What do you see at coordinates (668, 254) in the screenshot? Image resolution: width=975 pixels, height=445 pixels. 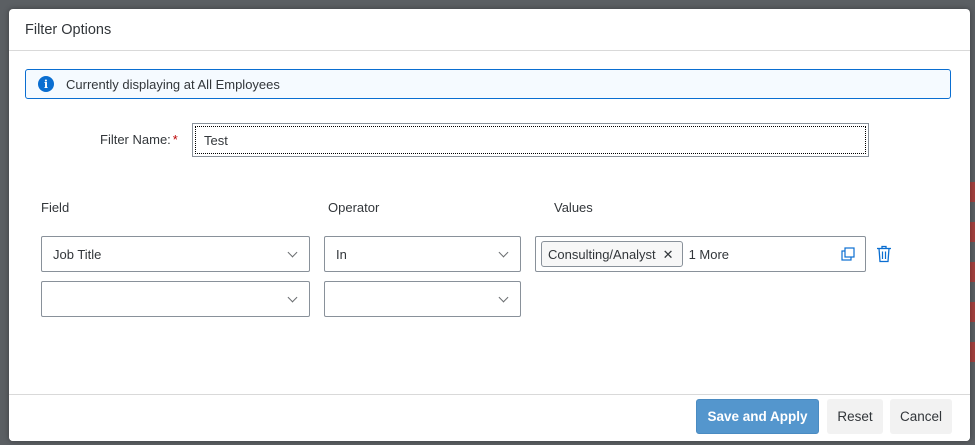 I see `close-icon: ✕` at bounding box center [668, 254].